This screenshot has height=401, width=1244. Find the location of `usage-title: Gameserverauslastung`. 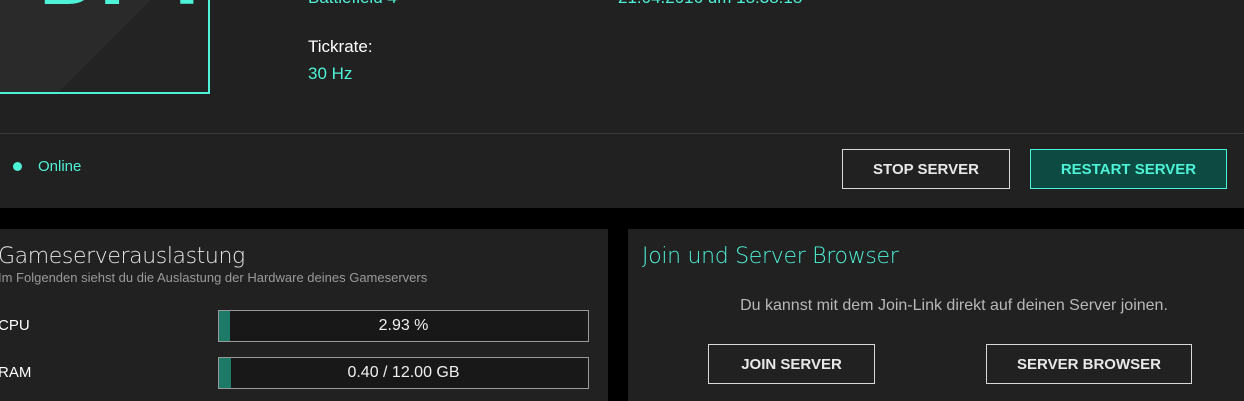

usage-title: Gameserverauslastung is located at coordinates (122, 256).